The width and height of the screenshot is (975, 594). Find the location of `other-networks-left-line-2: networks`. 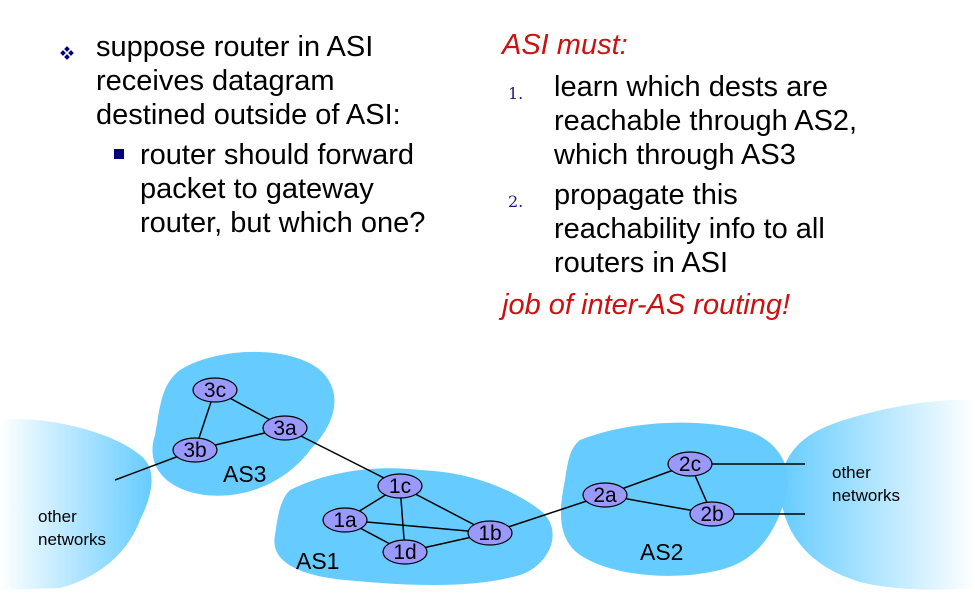

other-networks-left-line-2: networks is located at coordinates (72, 539).